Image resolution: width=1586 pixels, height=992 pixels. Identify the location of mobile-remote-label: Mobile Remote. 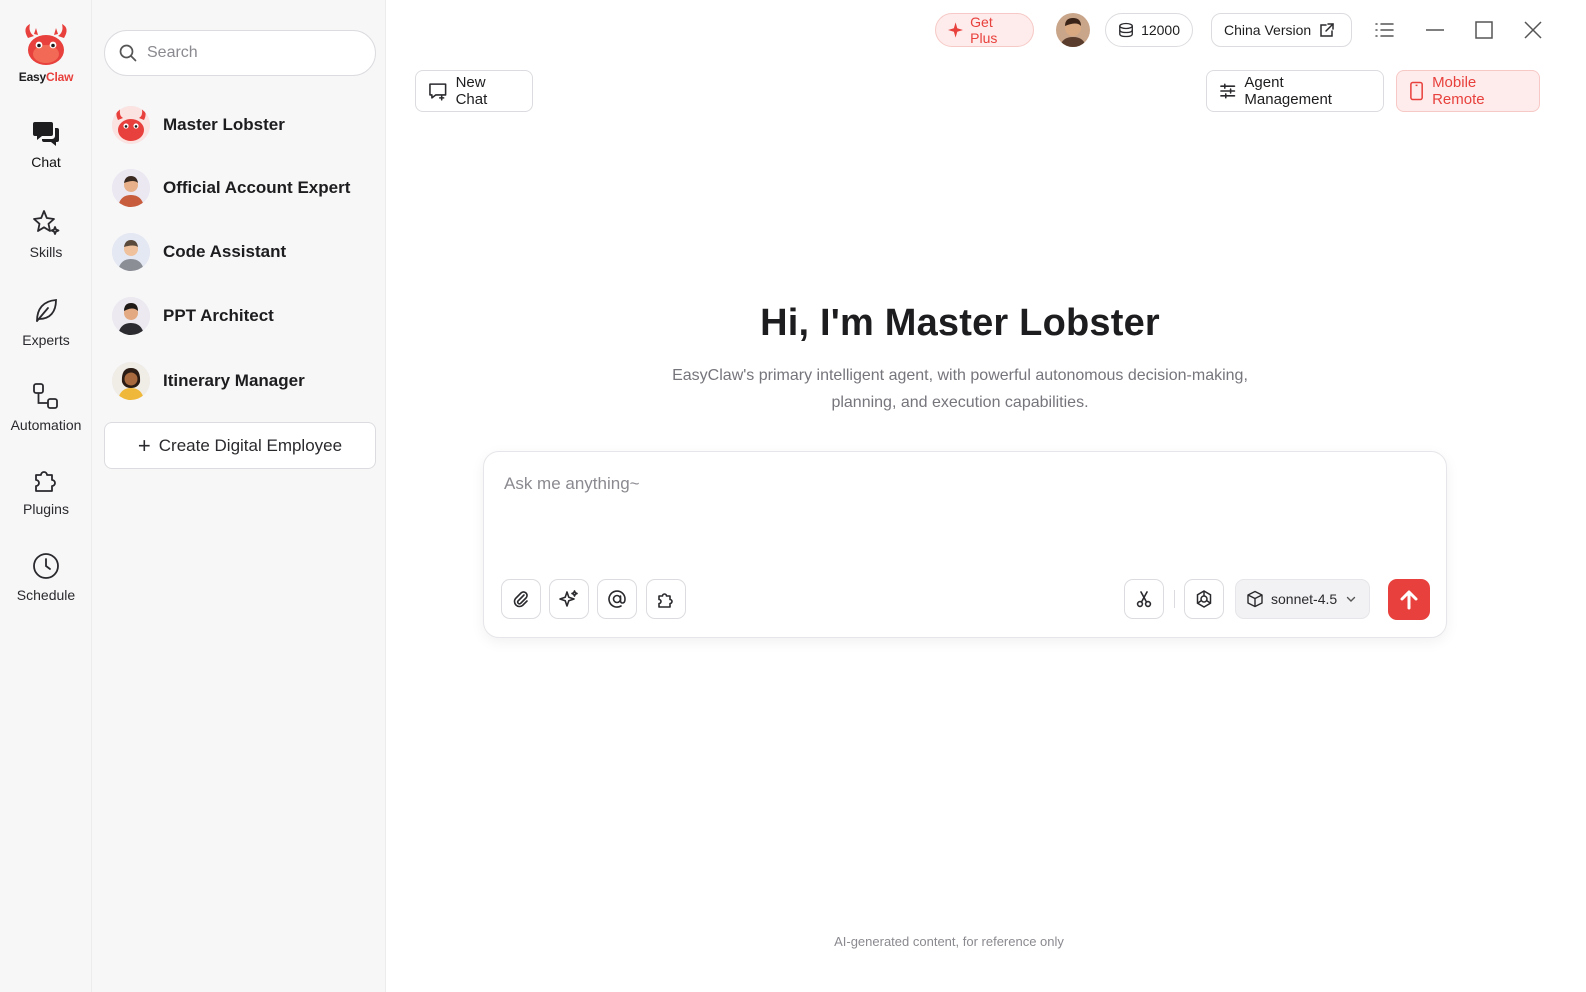
(1458, 91).